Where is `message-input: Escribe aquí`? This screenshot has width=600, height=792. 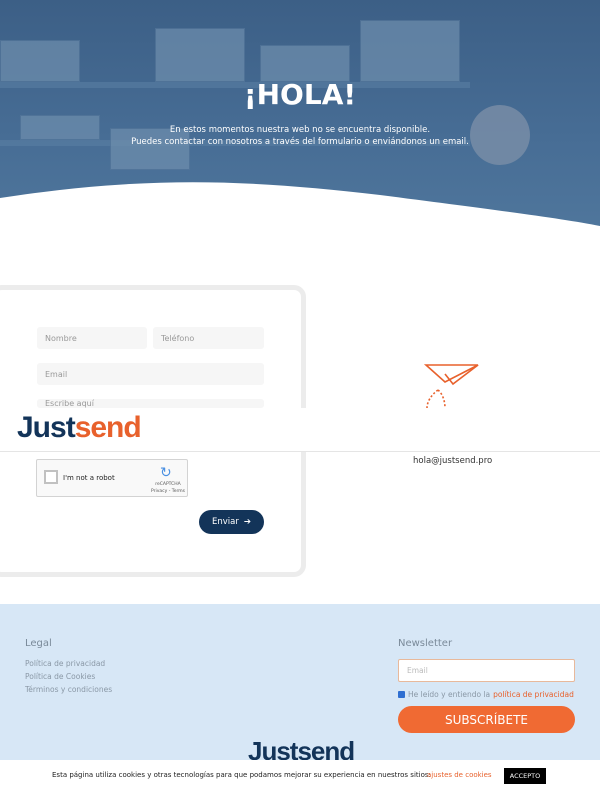
message-input: Escribe aquí is located at coordinates (150, 403).